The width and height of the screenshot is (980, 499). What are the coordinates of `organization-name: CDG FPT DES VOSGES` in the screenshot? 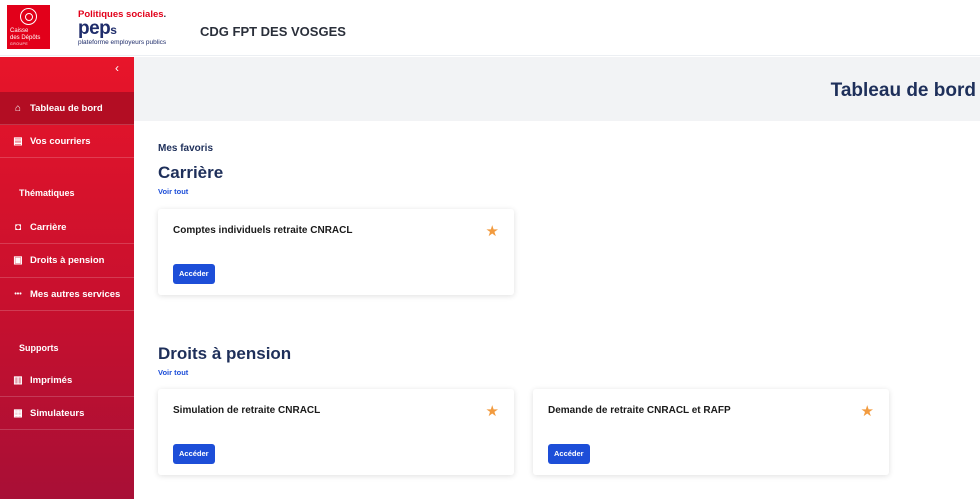 It's located at (273, 31).